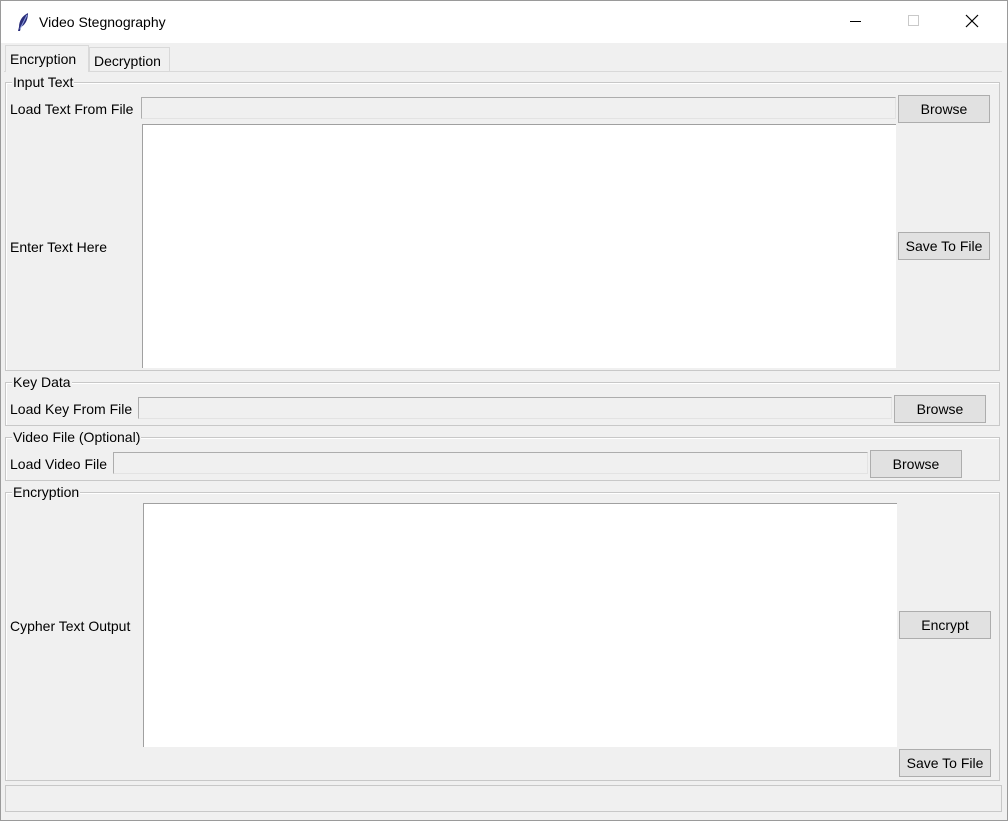 The image size is (1008, 821). I want to click on key-data-frame-label: Key Data, so click(42, 382).